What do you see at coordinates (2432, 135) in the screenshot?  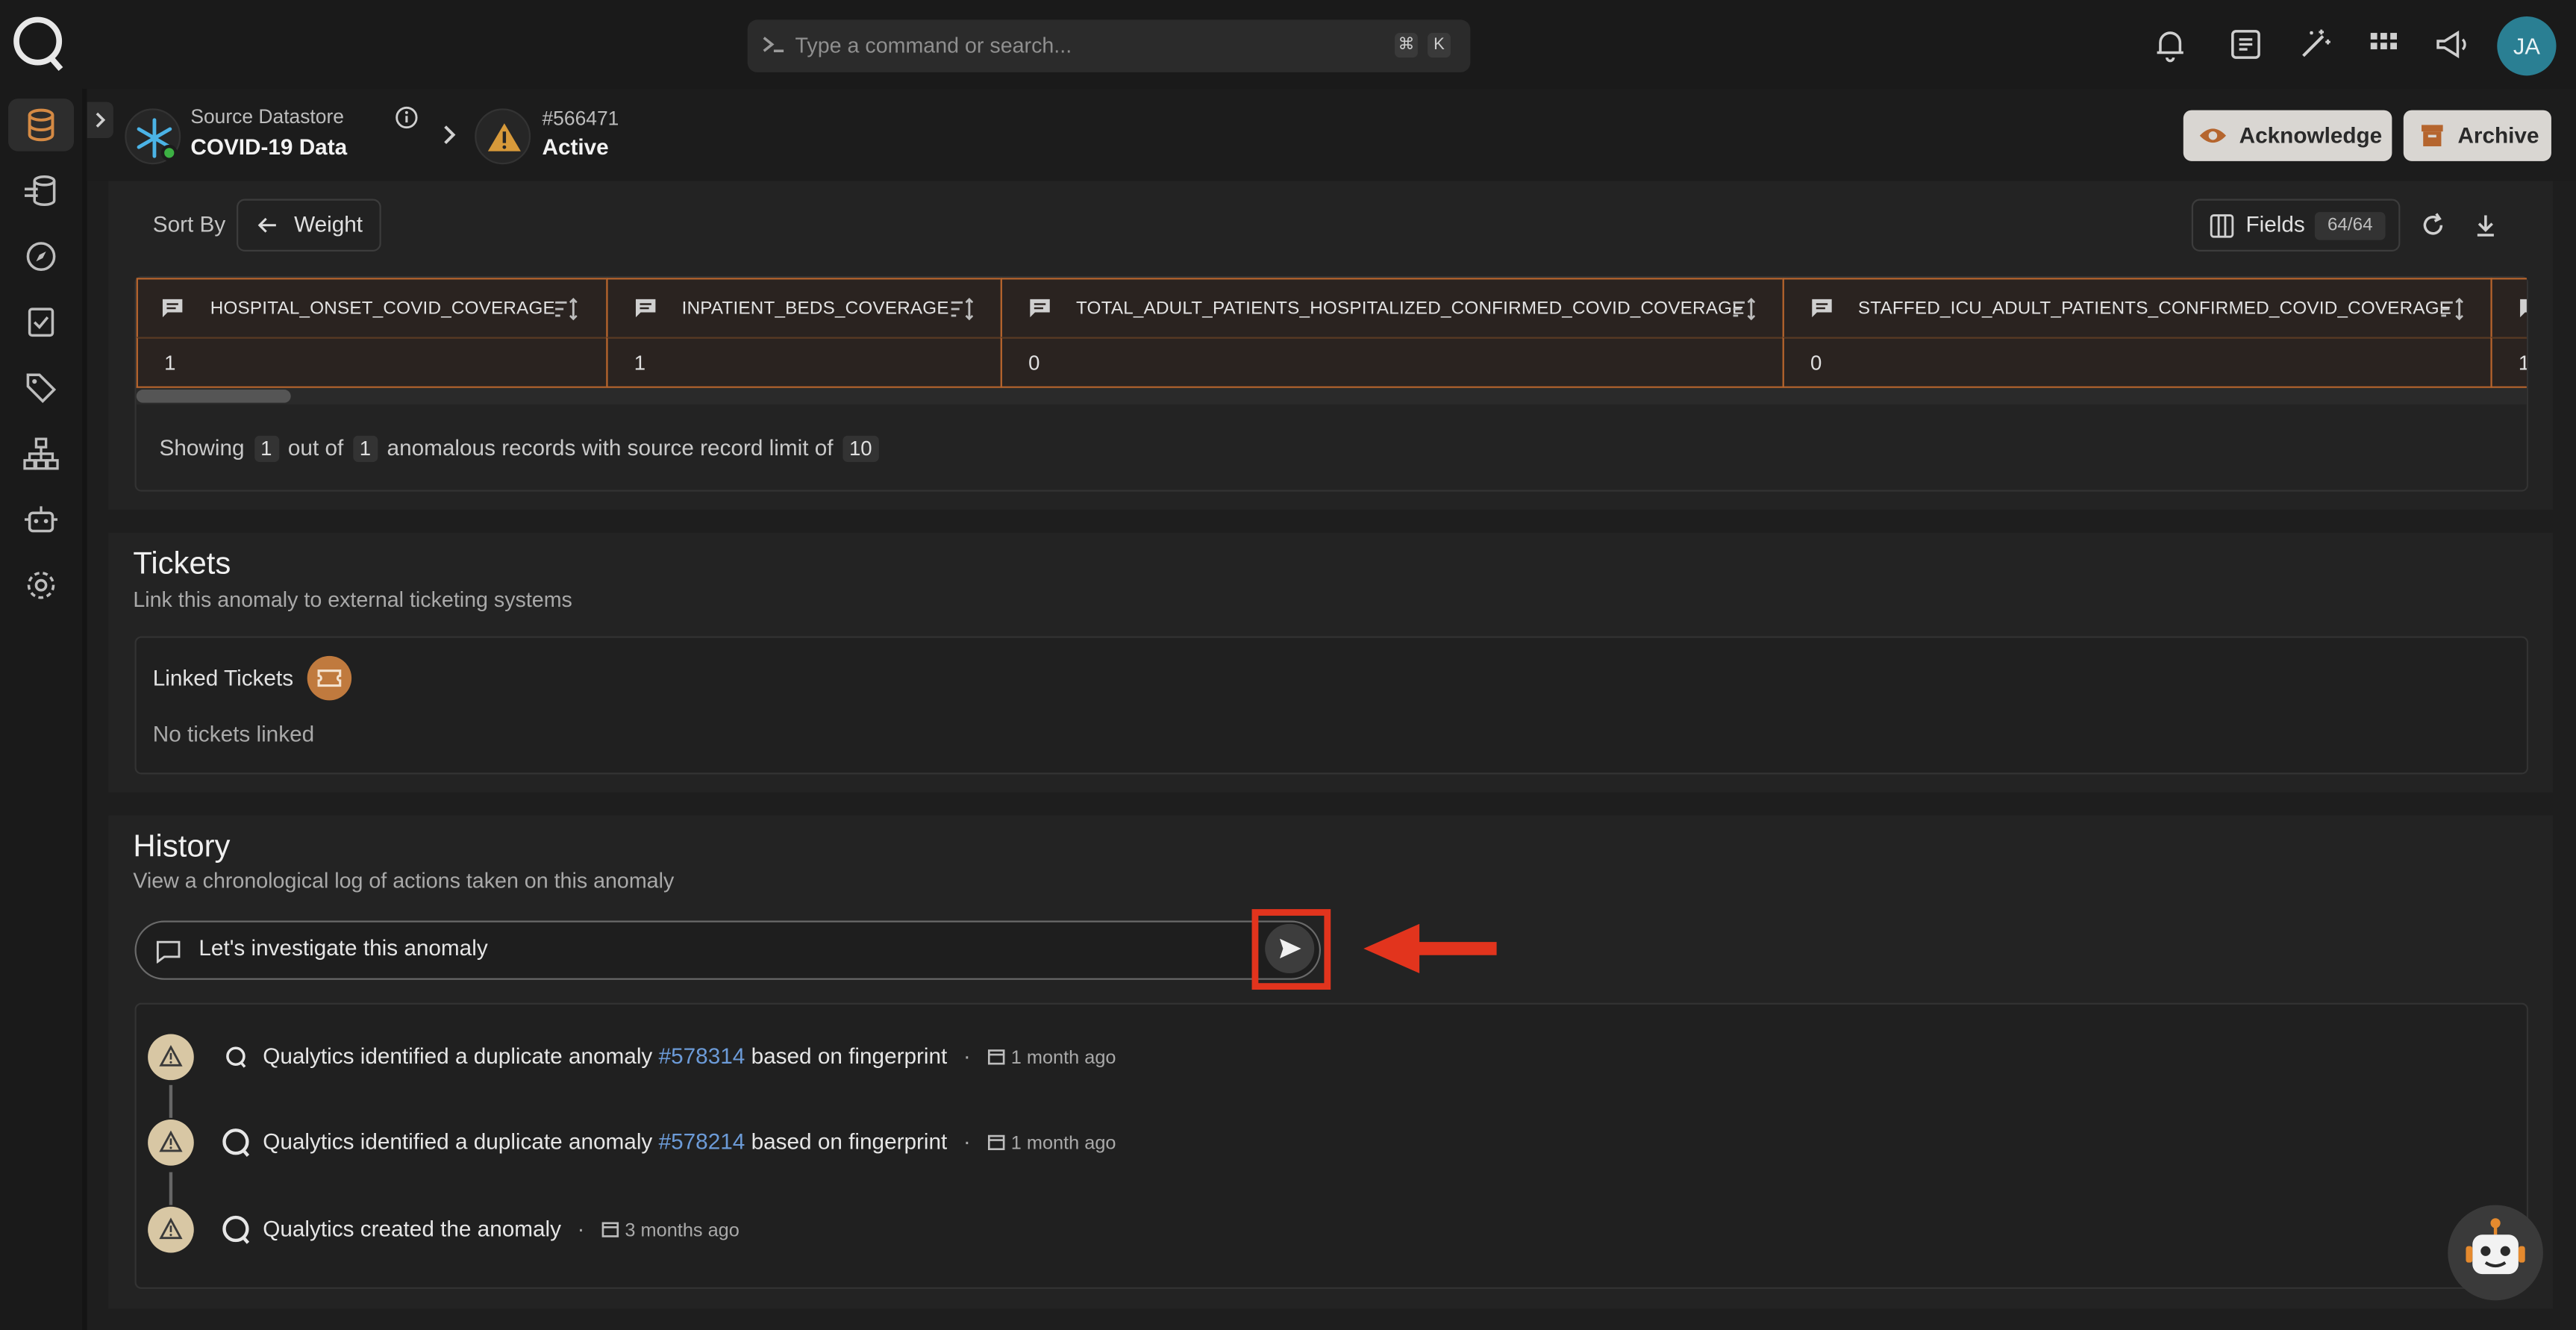 I see `archive-box-icon` at bounding box center [2432, 135].